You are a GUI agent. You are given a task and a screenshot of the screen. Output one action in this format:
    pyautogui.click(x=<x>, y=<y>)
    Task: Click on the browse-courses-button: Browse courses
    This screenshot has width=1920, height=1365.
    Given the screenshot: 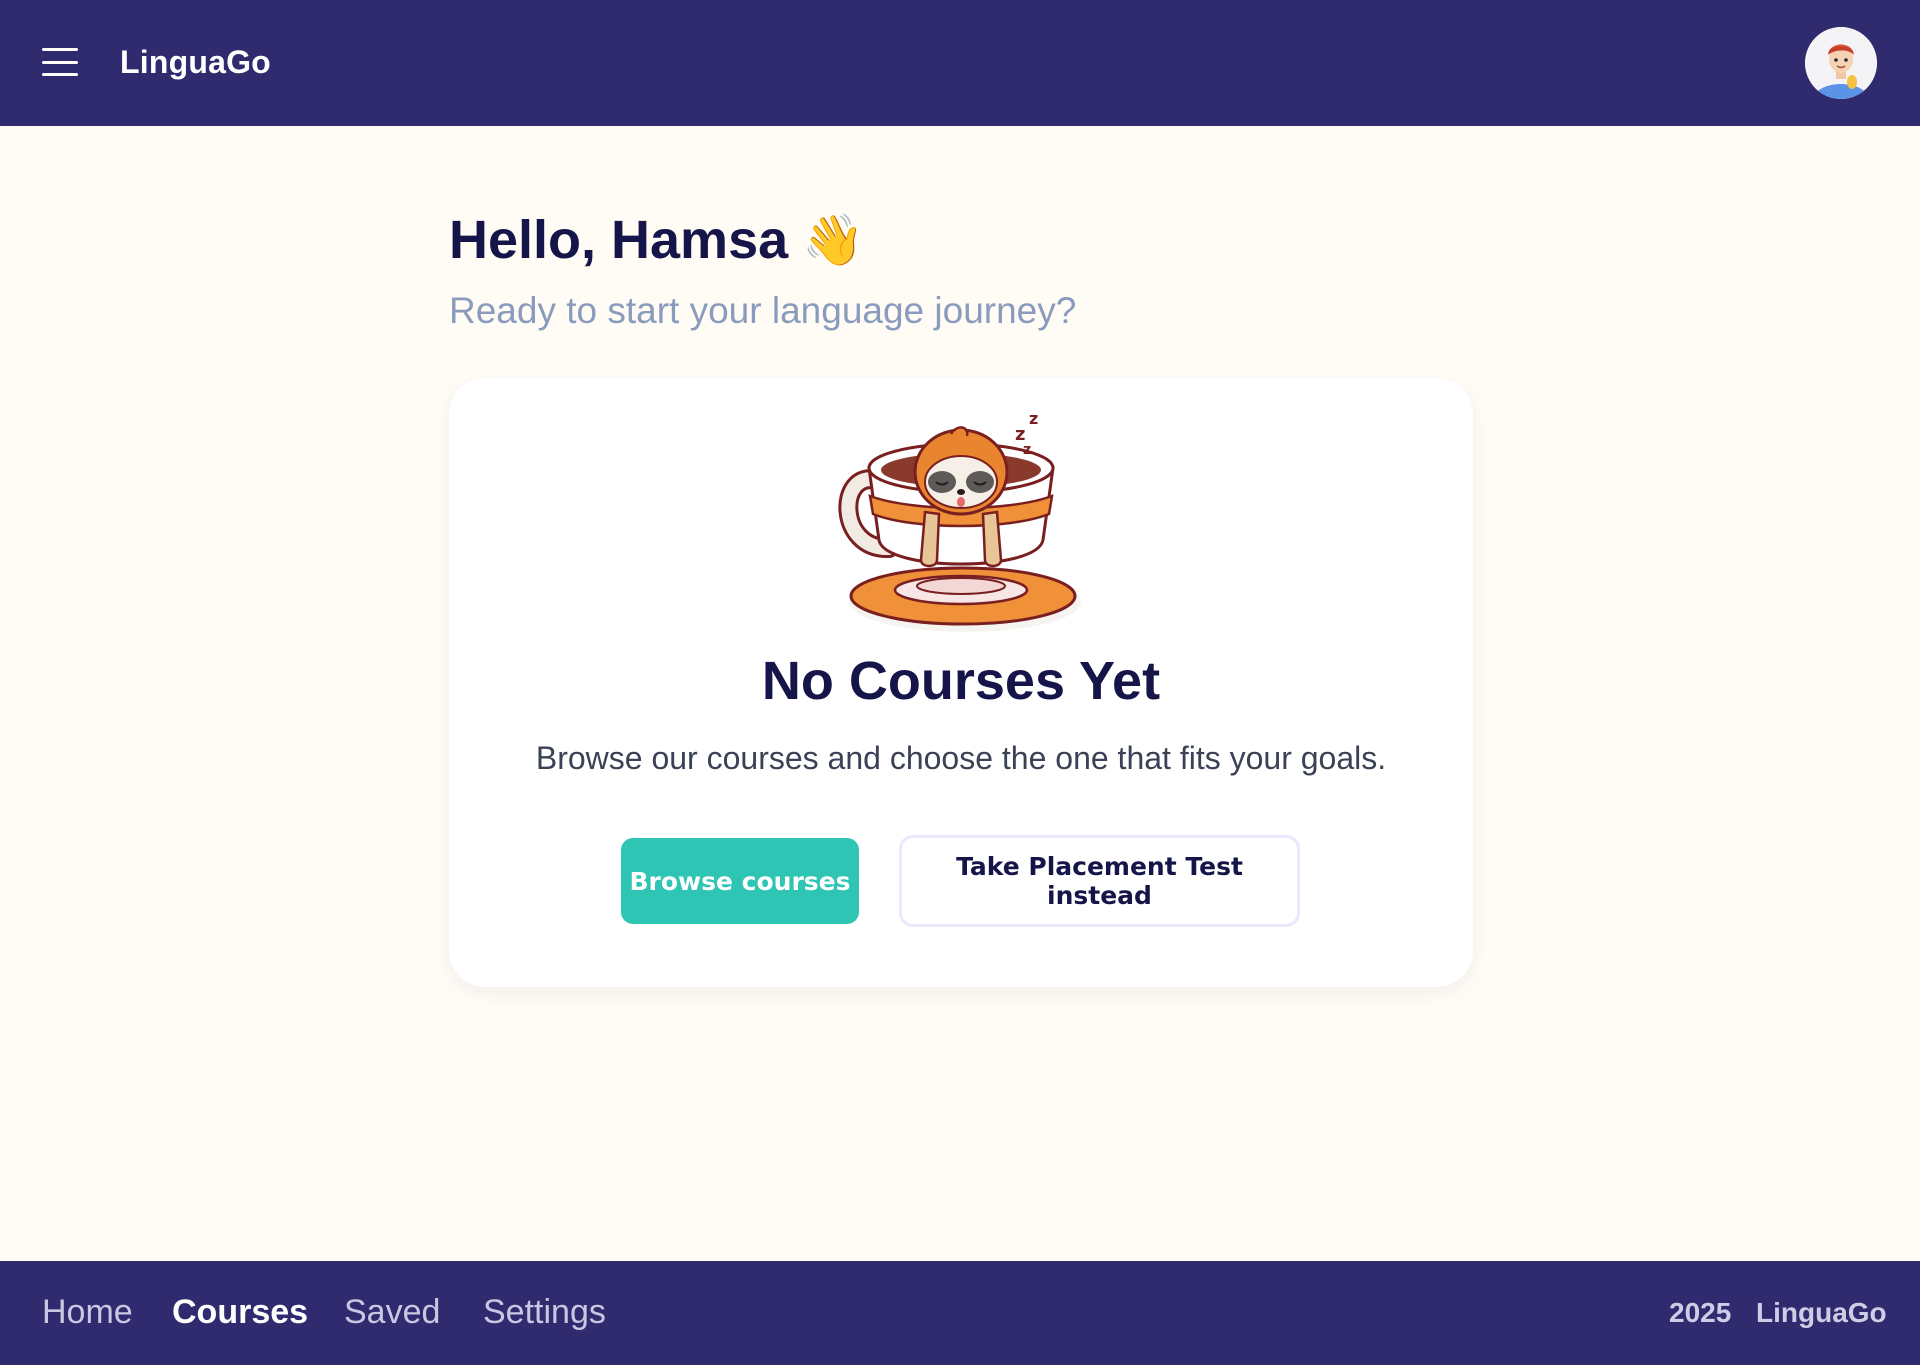 What is the action you would take?
    pyautogui.click(x=740, y=881)
    